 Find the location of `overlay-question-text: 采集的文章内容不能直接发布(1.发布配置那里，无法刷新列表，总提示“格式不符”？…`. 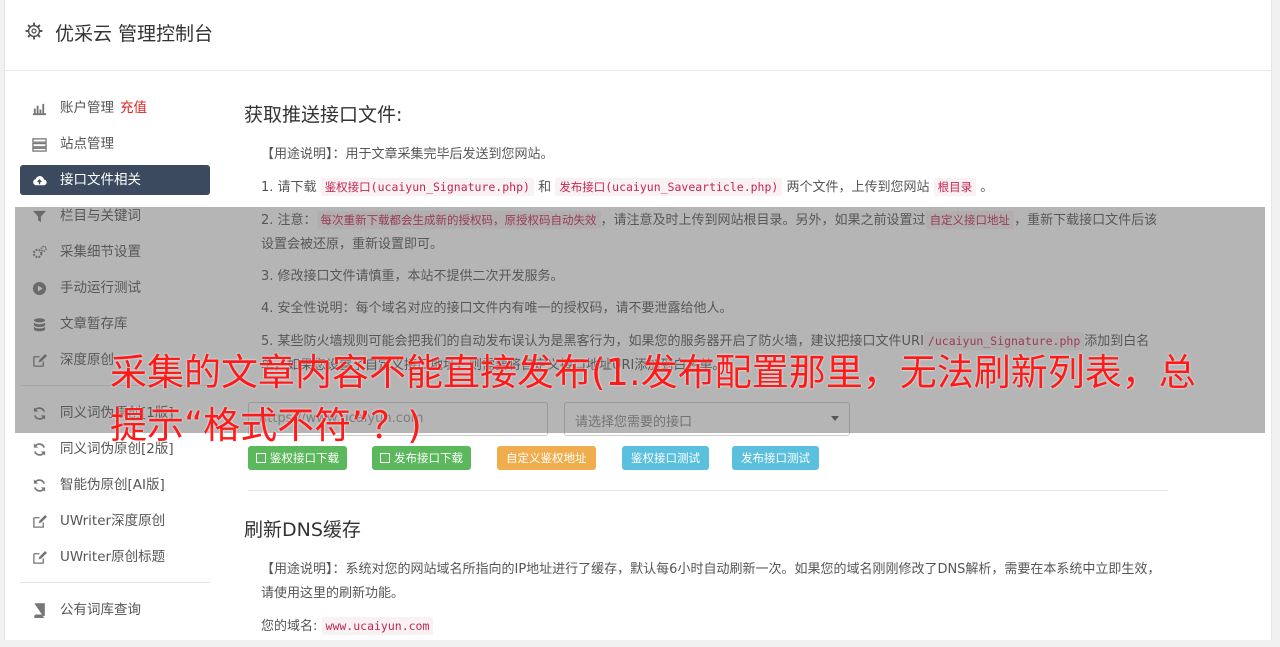

overlay-question-text: 采集的文章内容不能直接发布(1.发布配置那里，无法刷新列表，总提示“格式不符”？… is located at coordinates (653, 399).